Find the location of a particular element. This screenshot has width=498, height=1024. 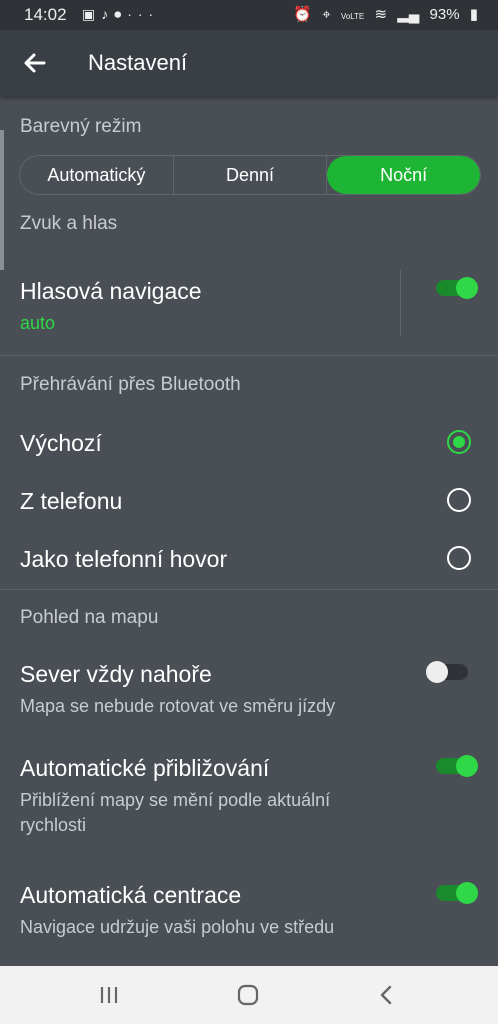

status-left-icons: ▣♪⏺··· is located at coordinates (120, 14).